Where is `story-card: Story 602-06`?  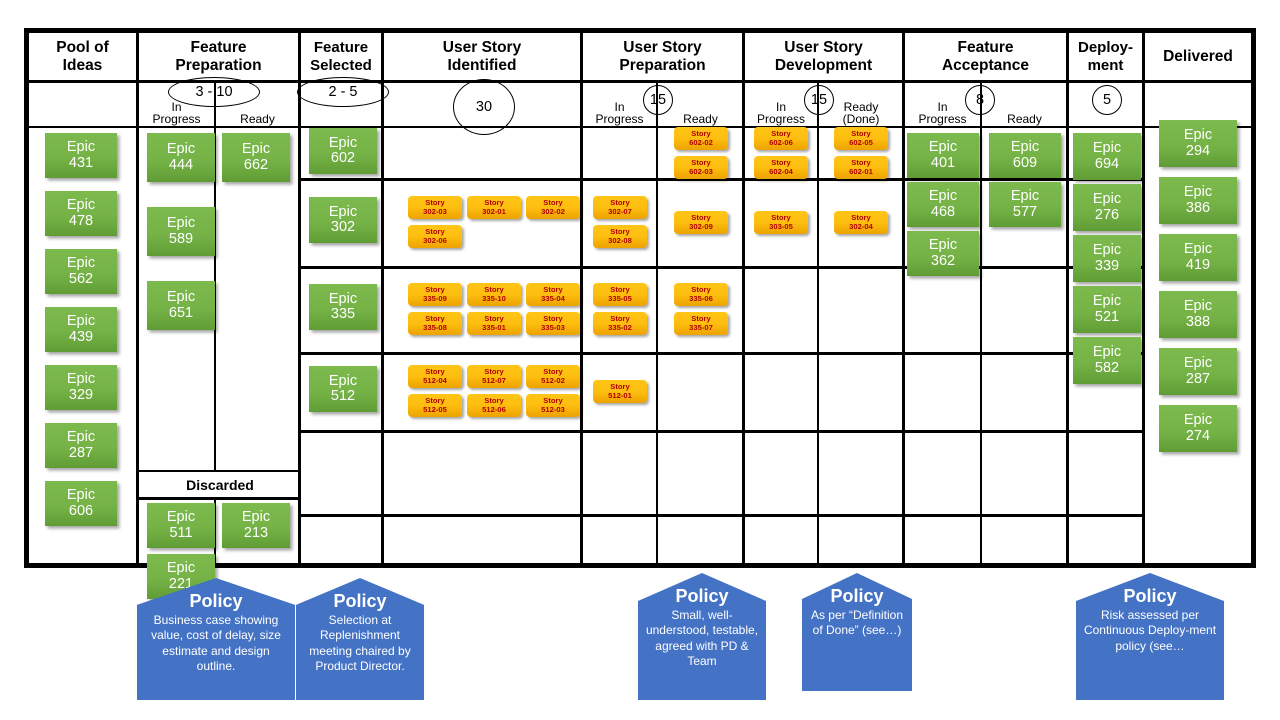 story-card: Story 602-06 is located at coordinates (781, 138).